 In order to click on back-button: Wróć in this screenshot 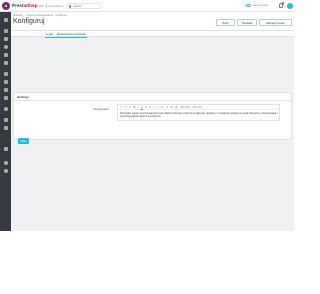, I will do `click(225, 22)`.